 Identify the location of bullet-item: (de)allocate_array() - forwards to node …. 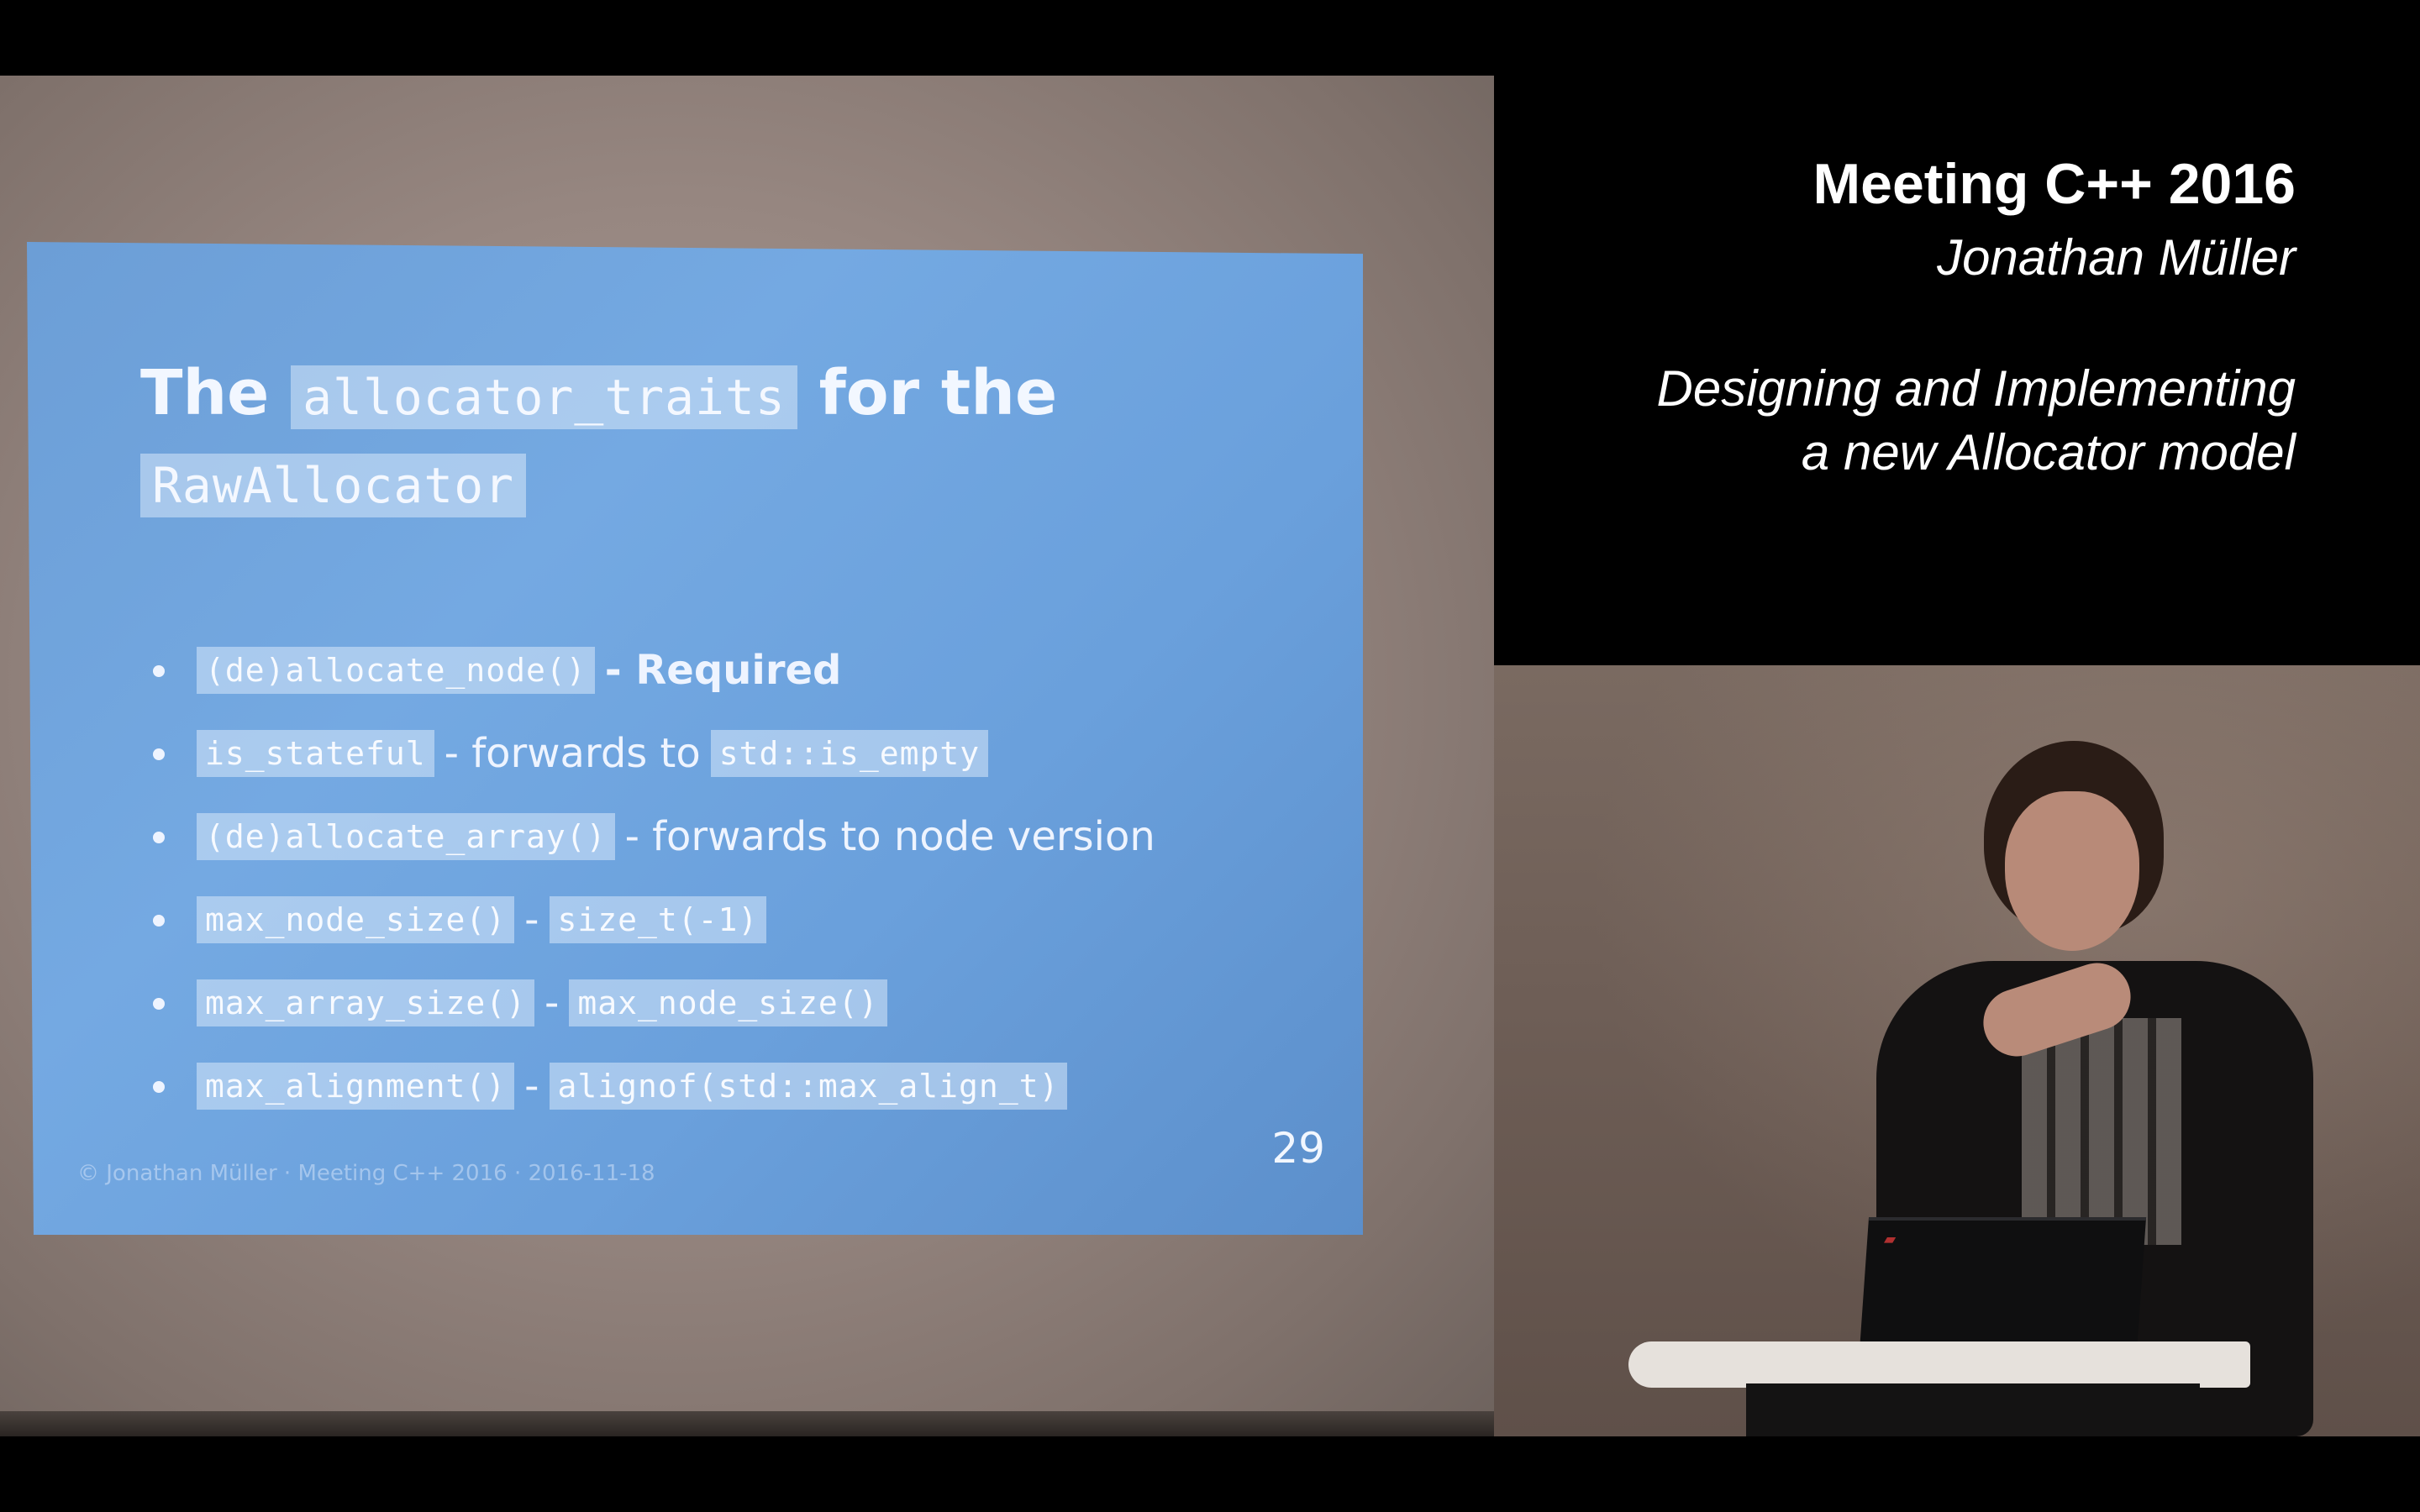
(659, 836).